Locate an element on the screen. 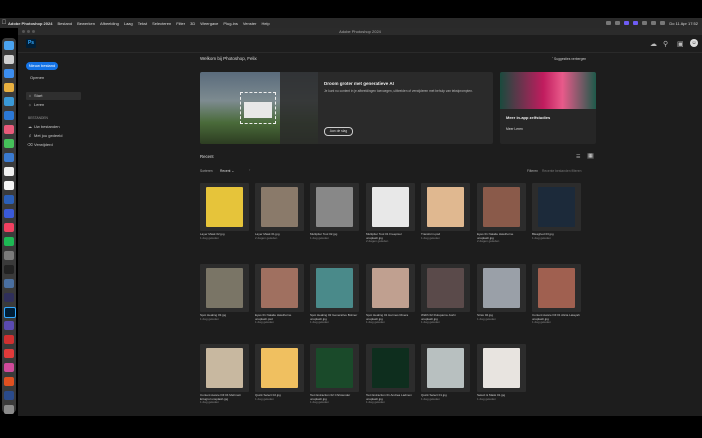 The height and width of the screenshot is (438, 702). mail-icon is located at coordinates (9, 101).